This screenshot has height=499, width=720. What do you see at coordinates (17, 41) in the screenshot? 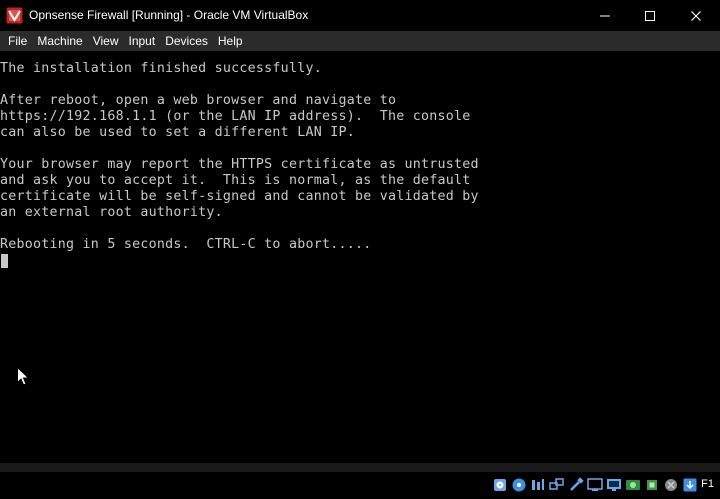
I see `menu-file: File` at bounding box center [17, 41].